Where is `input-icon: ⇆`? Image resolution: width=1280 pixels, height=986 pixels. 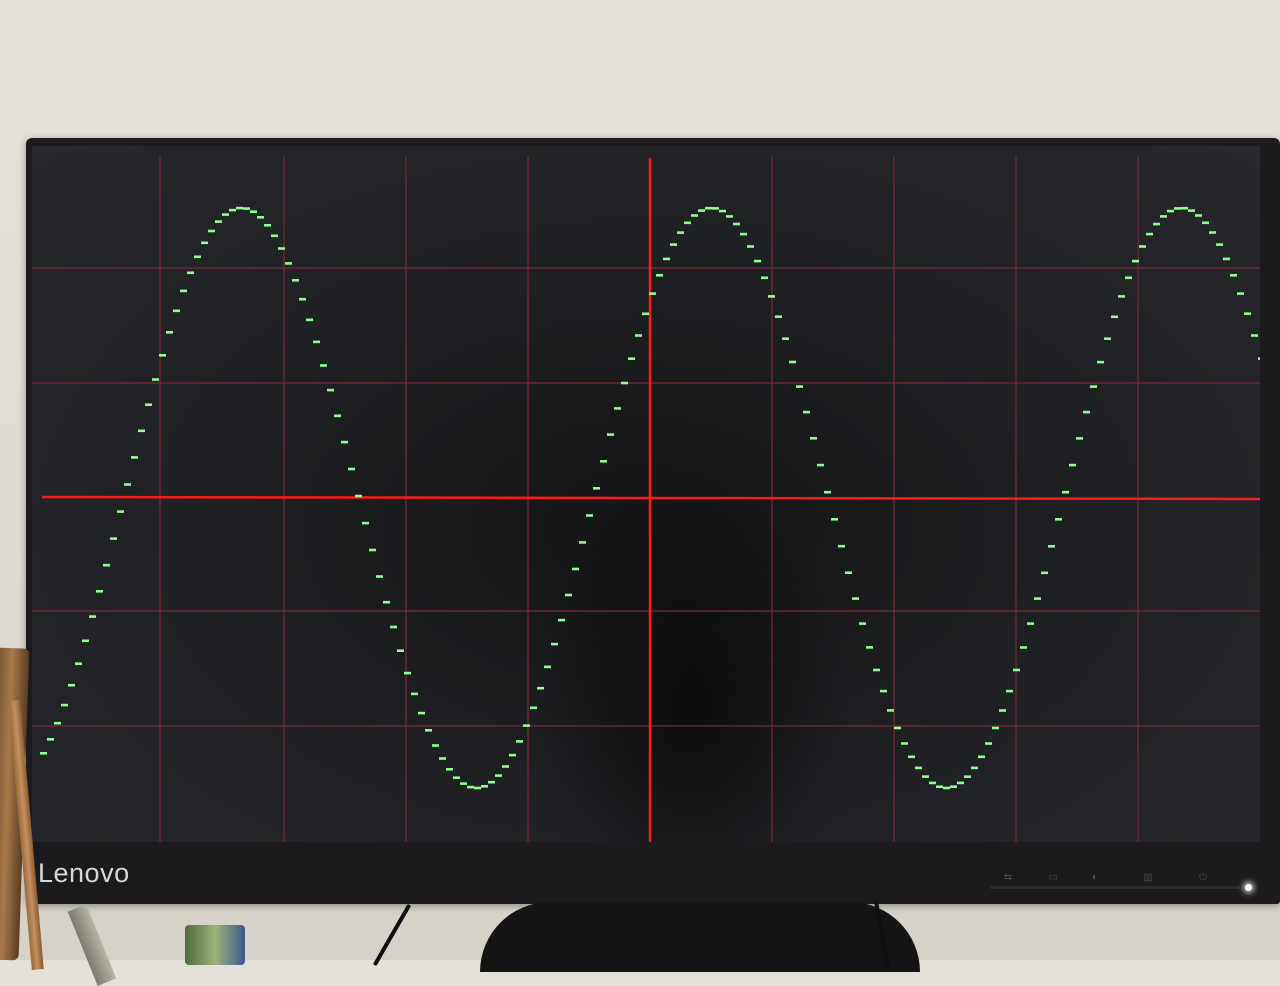 input-icon: ⇆ is located at coordinates (1008, 878).